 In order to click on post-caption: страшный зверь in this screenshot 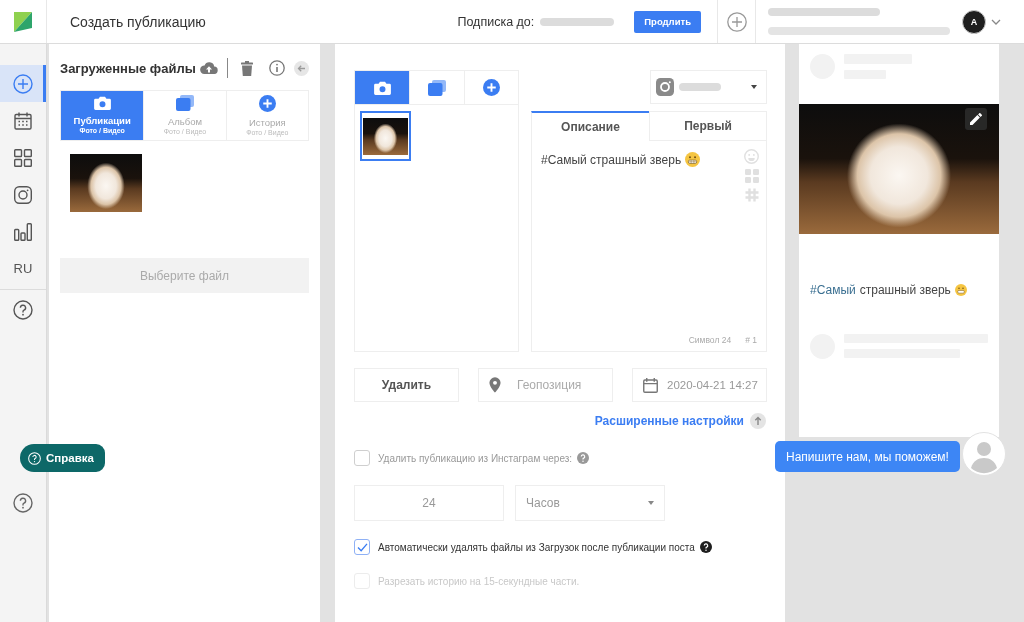, I will do `click(905, 290)`.